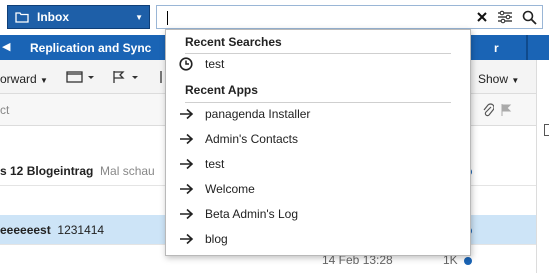 This screenshot has width=549, height=273. I want to click on recent-app-label: Beta Admin's Log, so click(252, 214).